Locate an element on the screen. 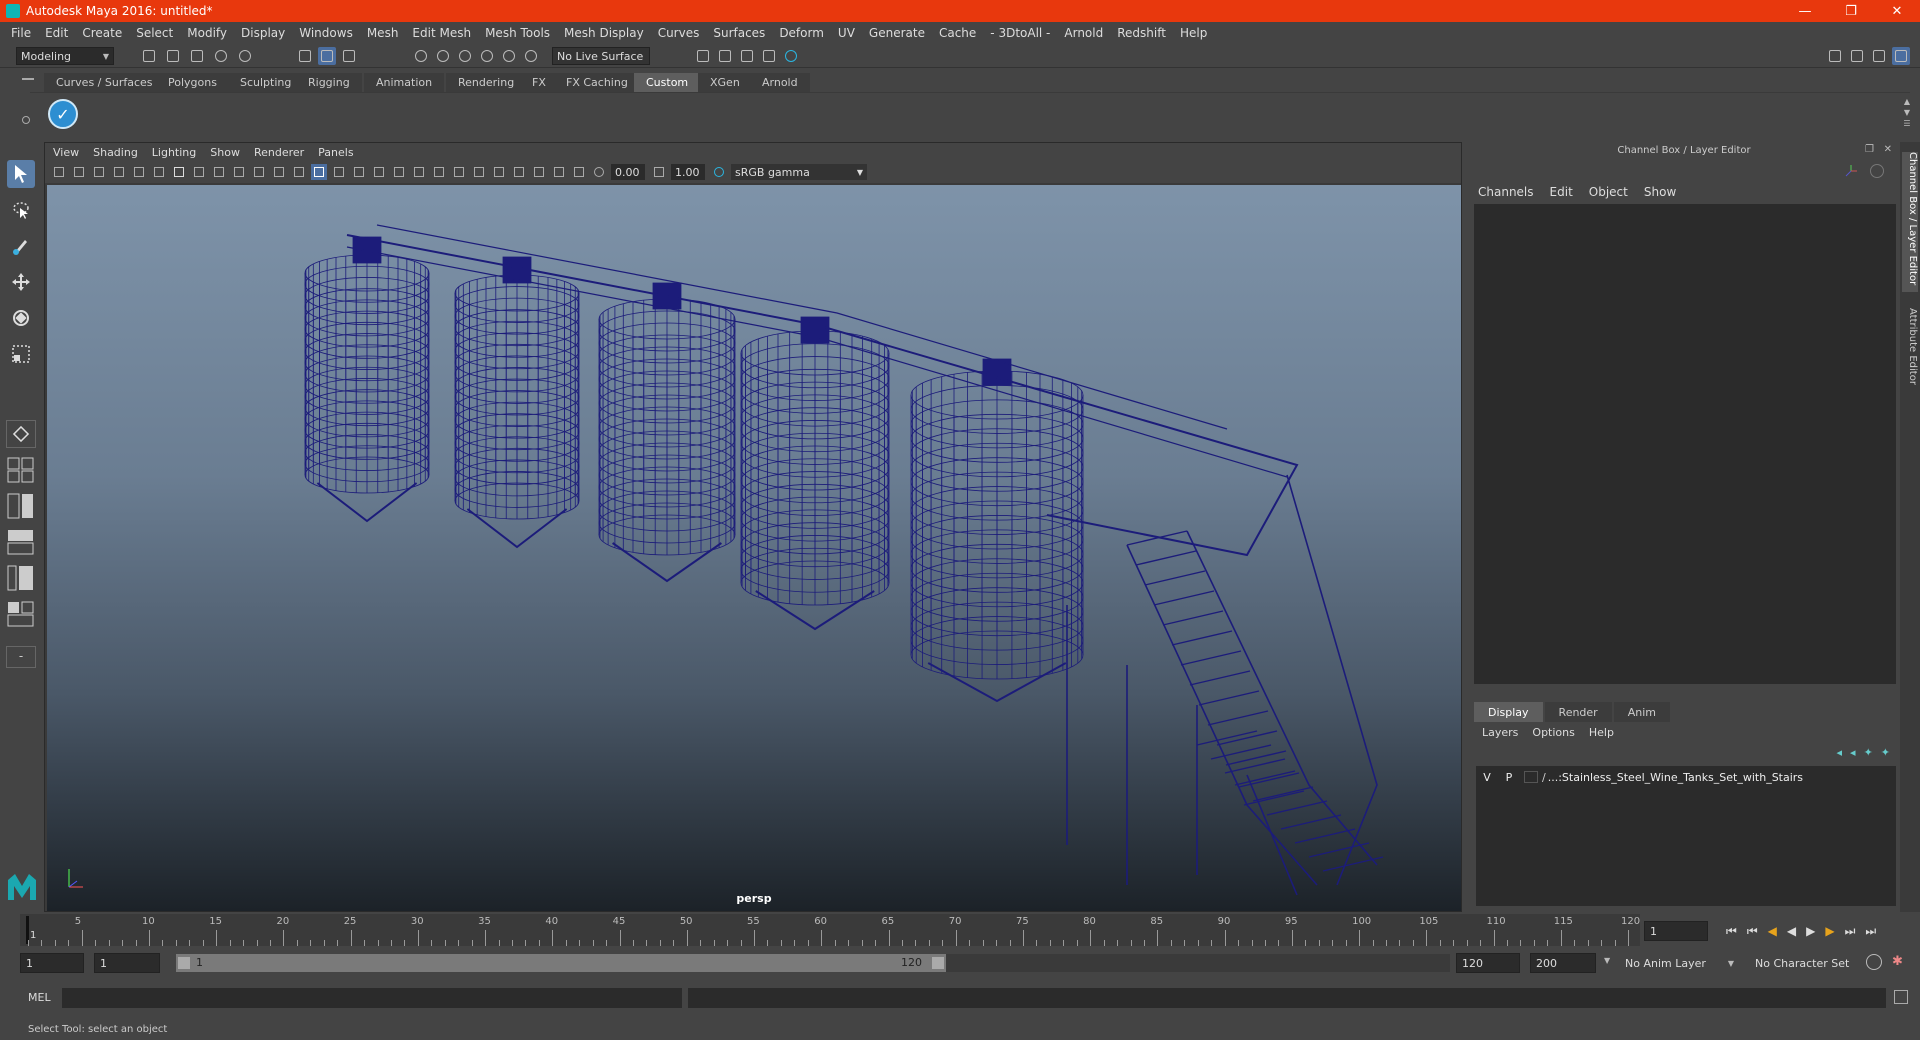 The width and height of the screenshot is (1920, 1040). shelf-tab-polygons: Polygons is located at coordinates (192, 82).